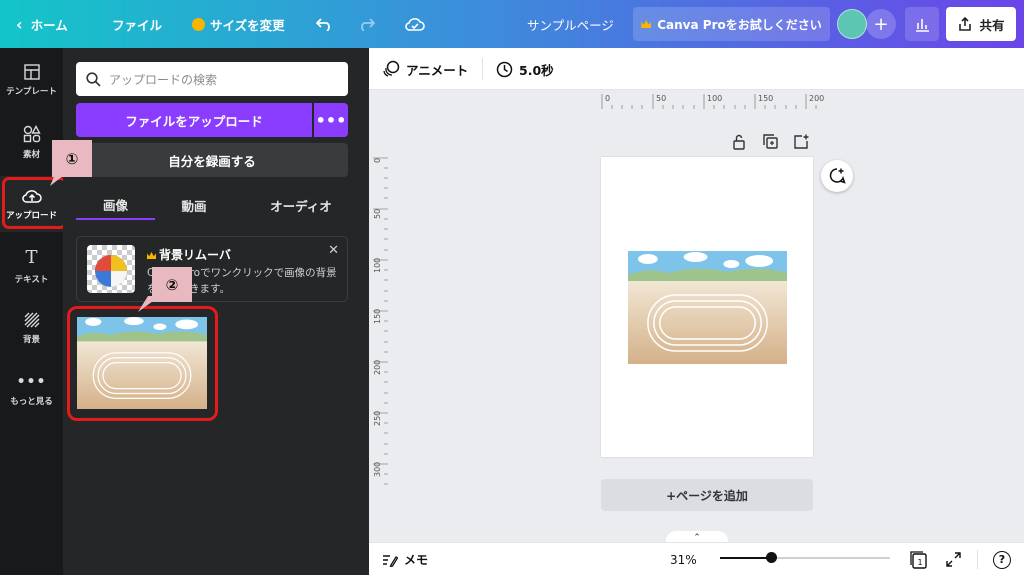 The image size is (1024, 575). I want to click on home-button: ‹ ホーム, so click(42, 24).